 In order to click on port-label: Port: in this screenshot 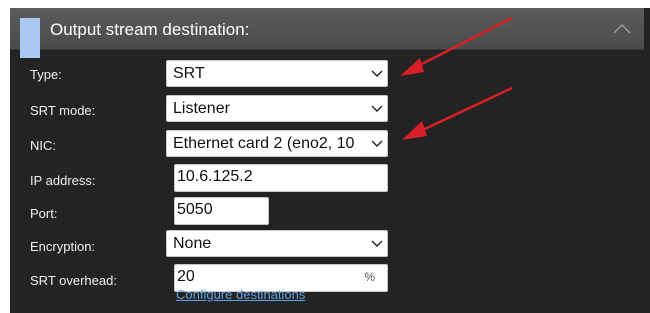, I will do `click(44, 213)`.